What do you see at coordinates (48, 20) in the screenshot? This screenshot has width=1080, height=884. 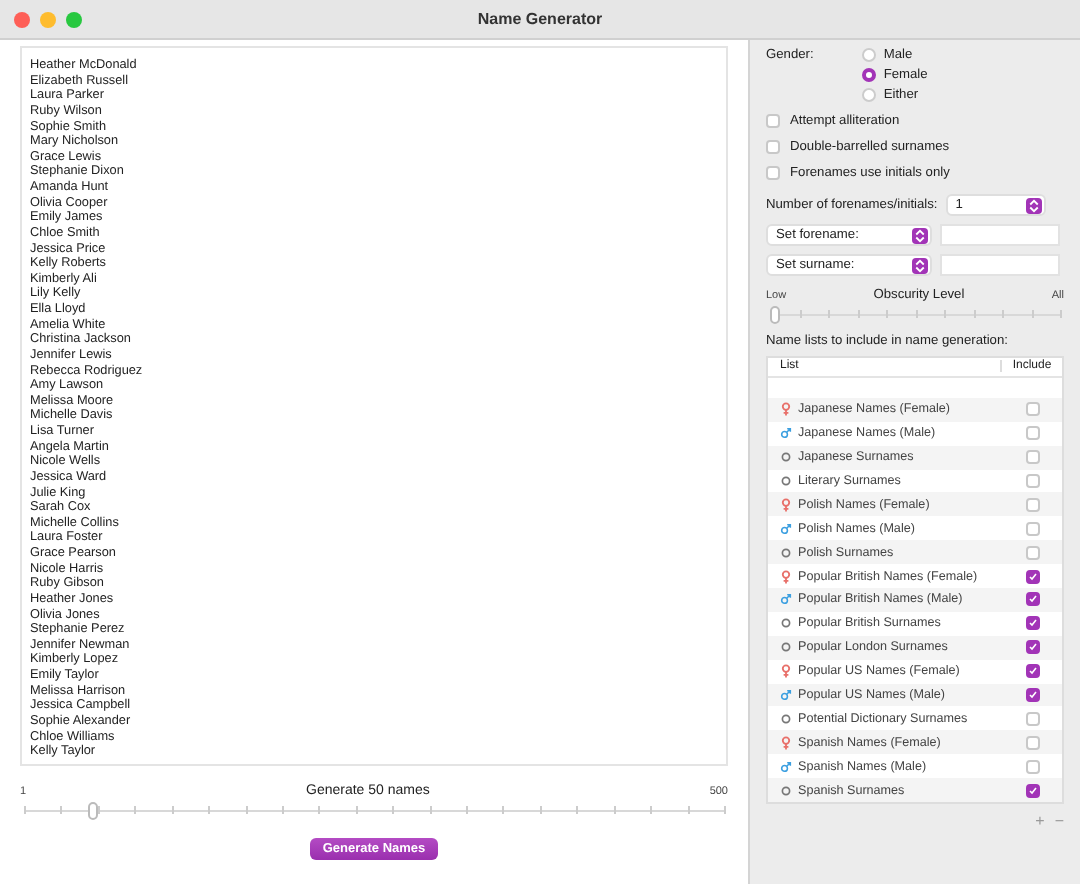 I see `minimize-icon` at bounding box center [48, 20].